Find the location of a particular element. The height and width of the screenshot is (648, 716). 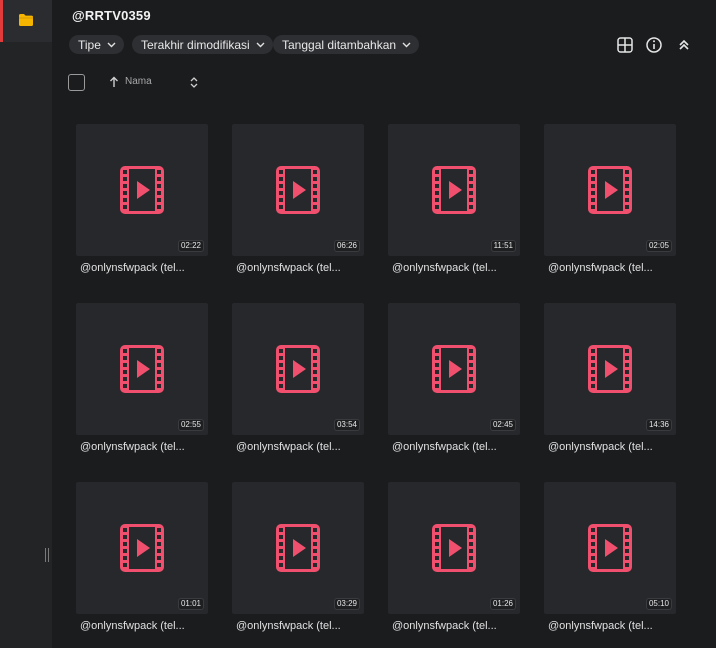

sort-field-label: Nama is located at coordinates (138, 81).